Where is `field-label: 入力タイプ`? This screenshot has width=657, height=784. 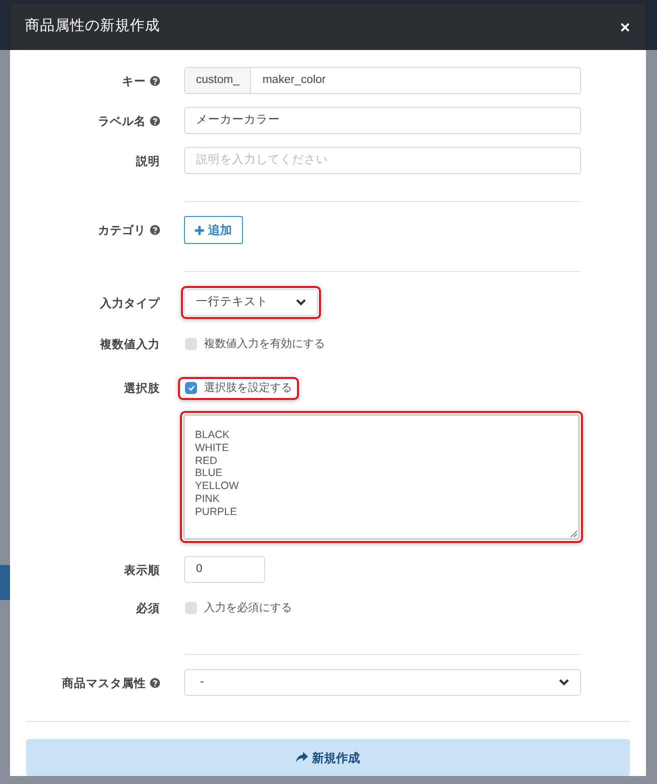 field-label: 入力タイプ is located at coordinates (130, 304).